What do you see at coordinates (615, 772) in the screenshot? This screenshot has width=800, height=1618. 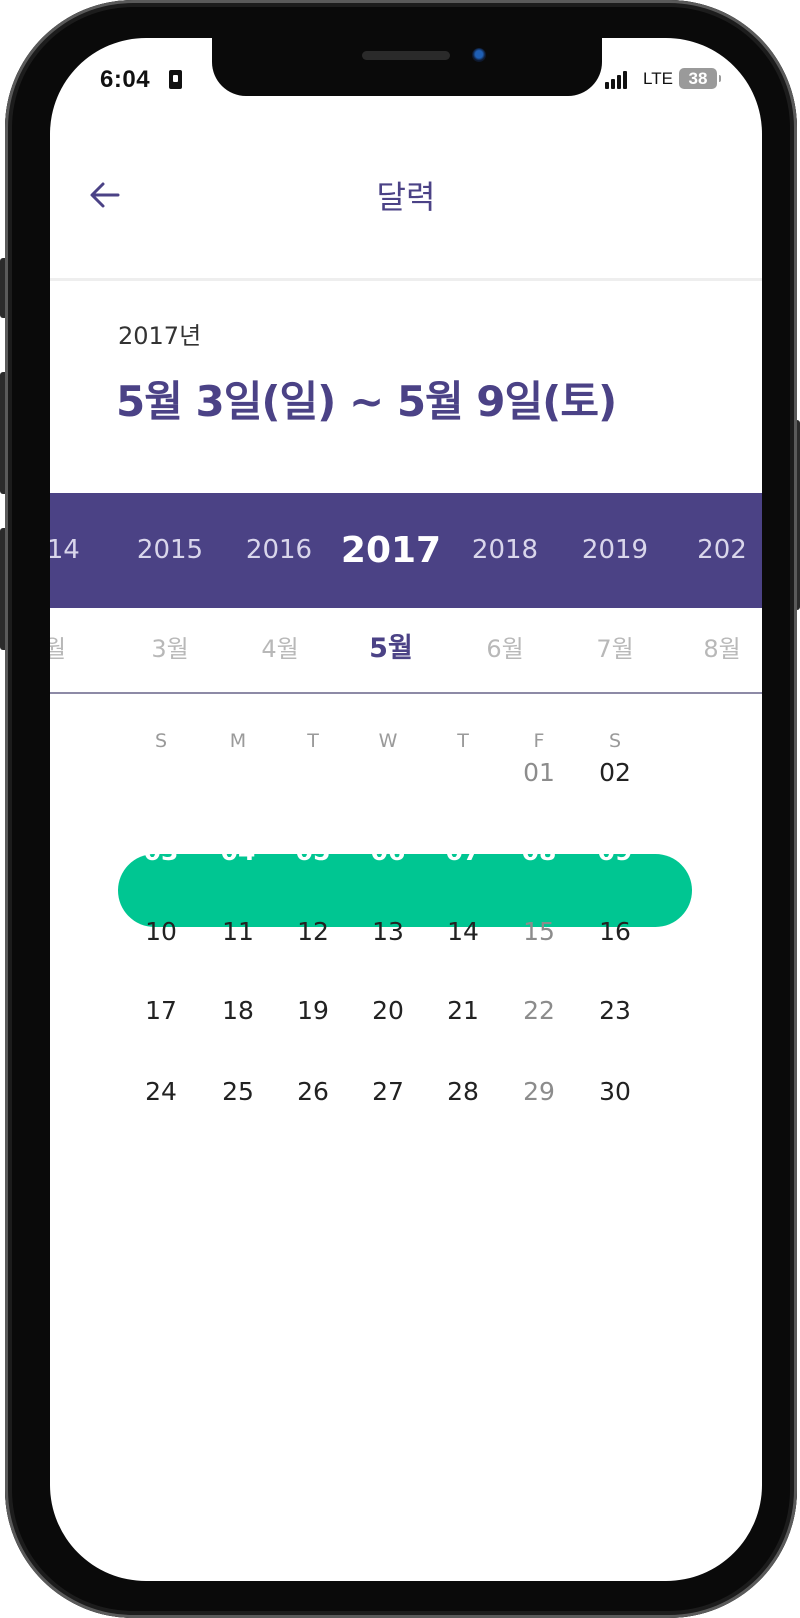 I see `calendar-day: 02` at bounding box center [615, 772].